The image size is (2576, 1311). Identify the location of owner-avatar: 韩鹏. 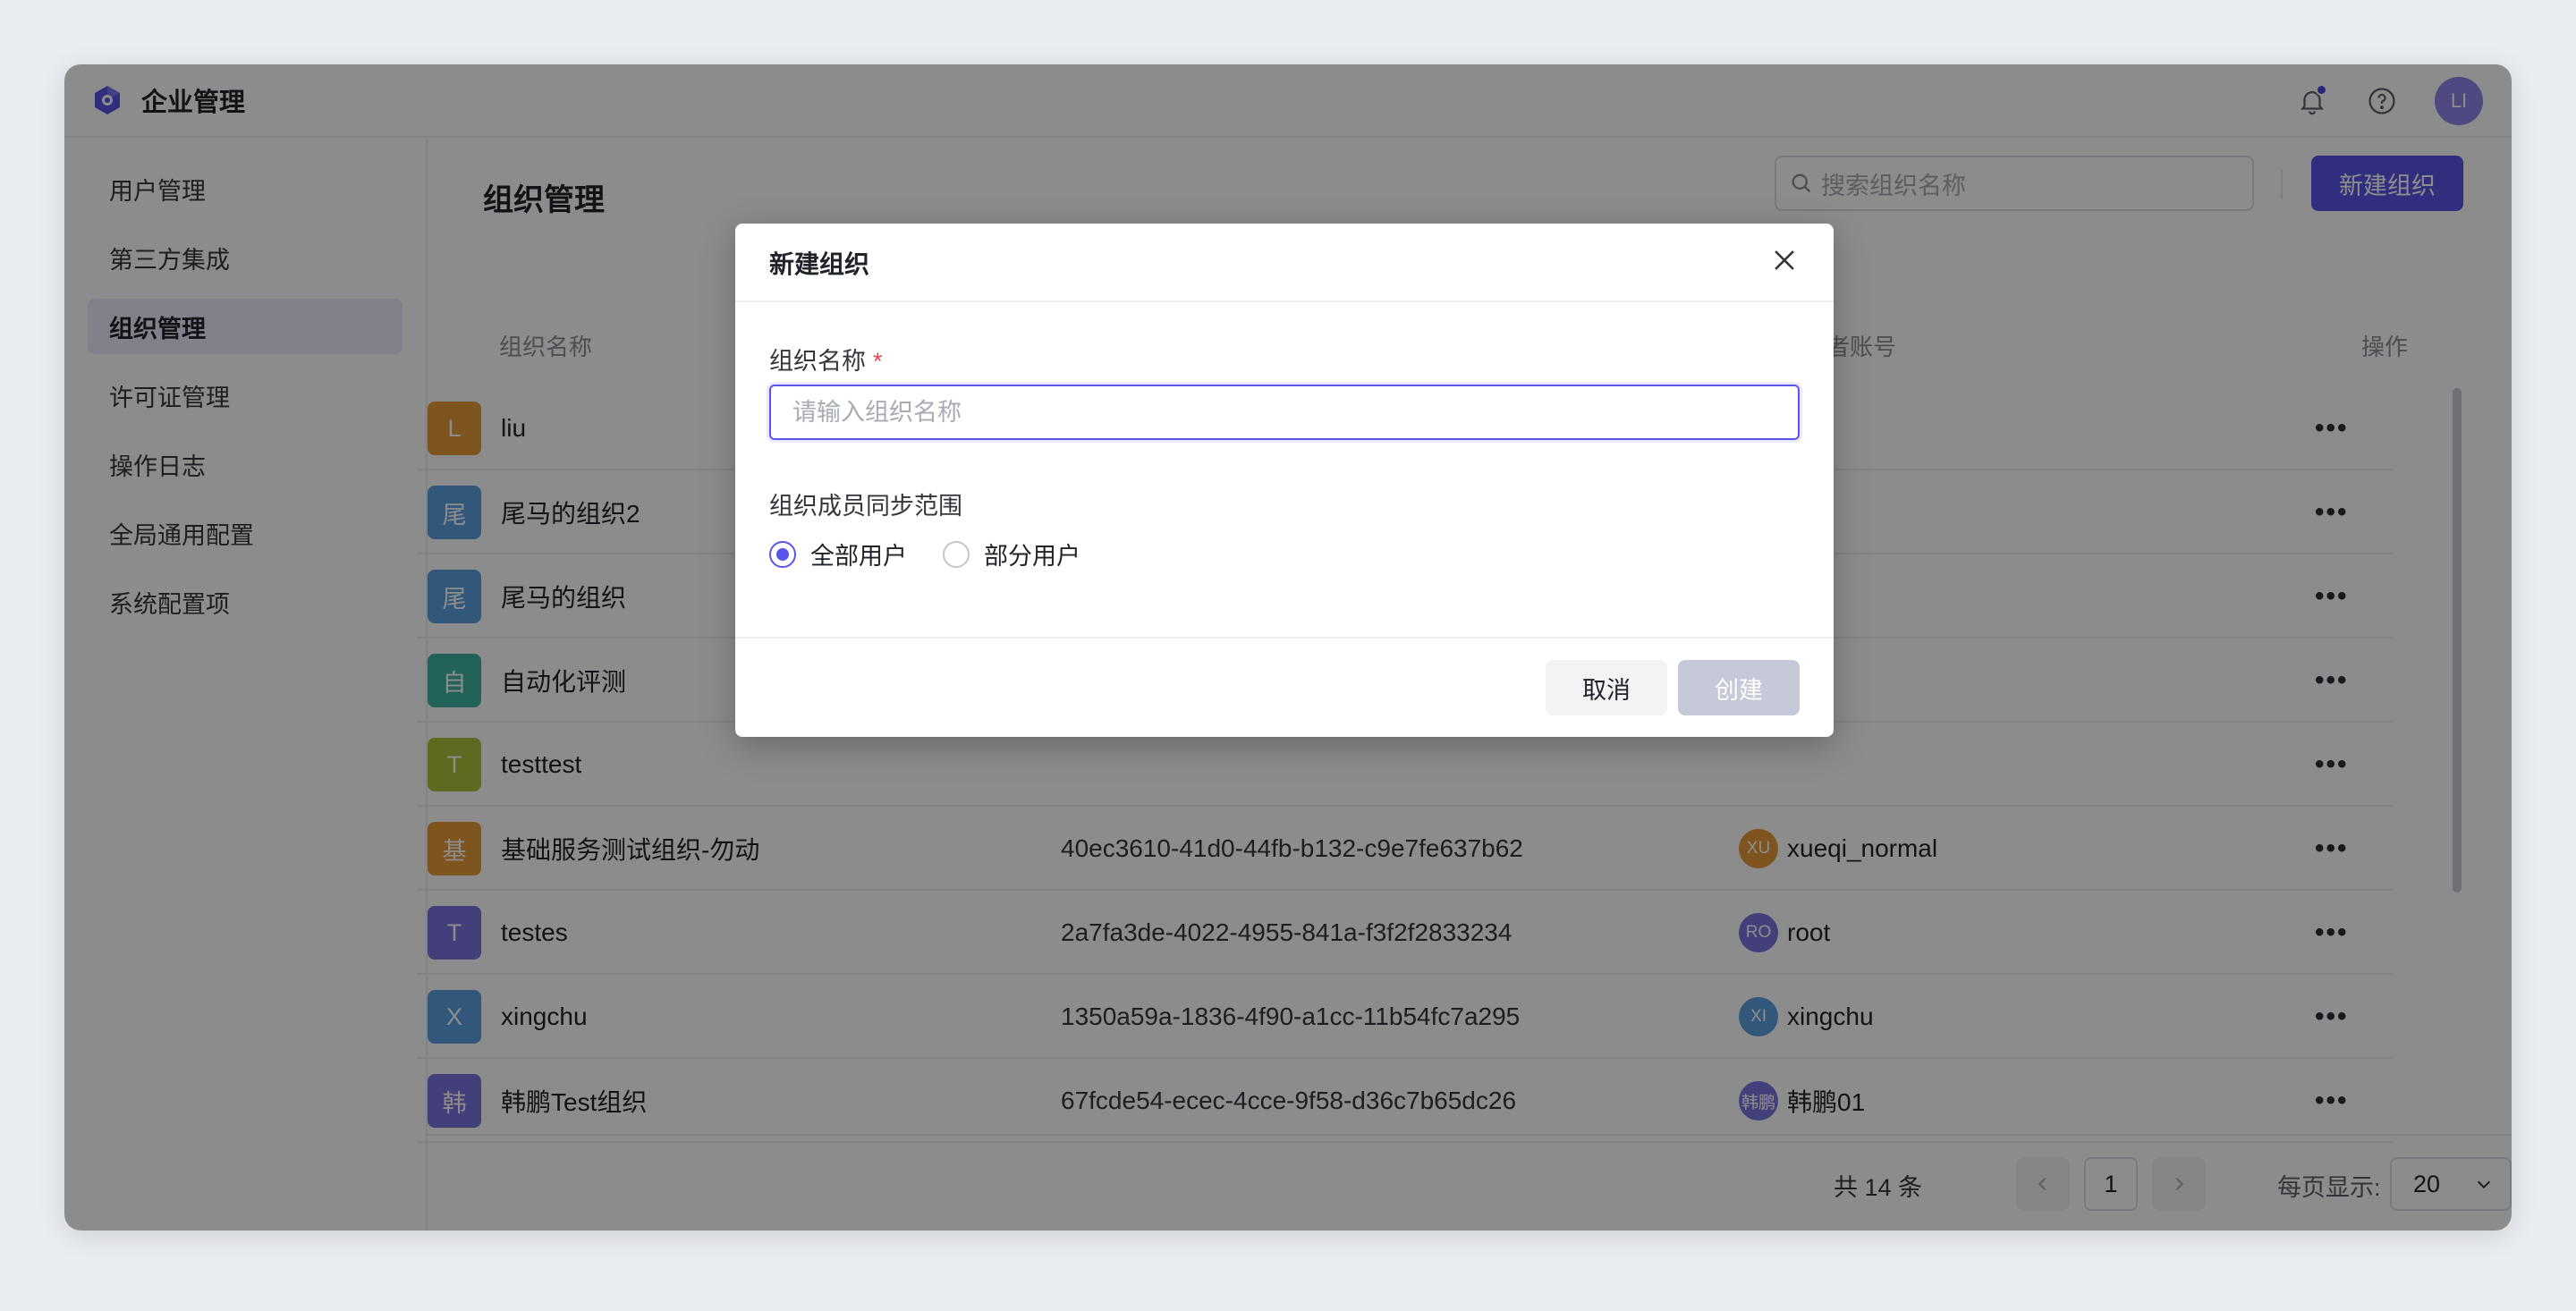
(1758, 1101).